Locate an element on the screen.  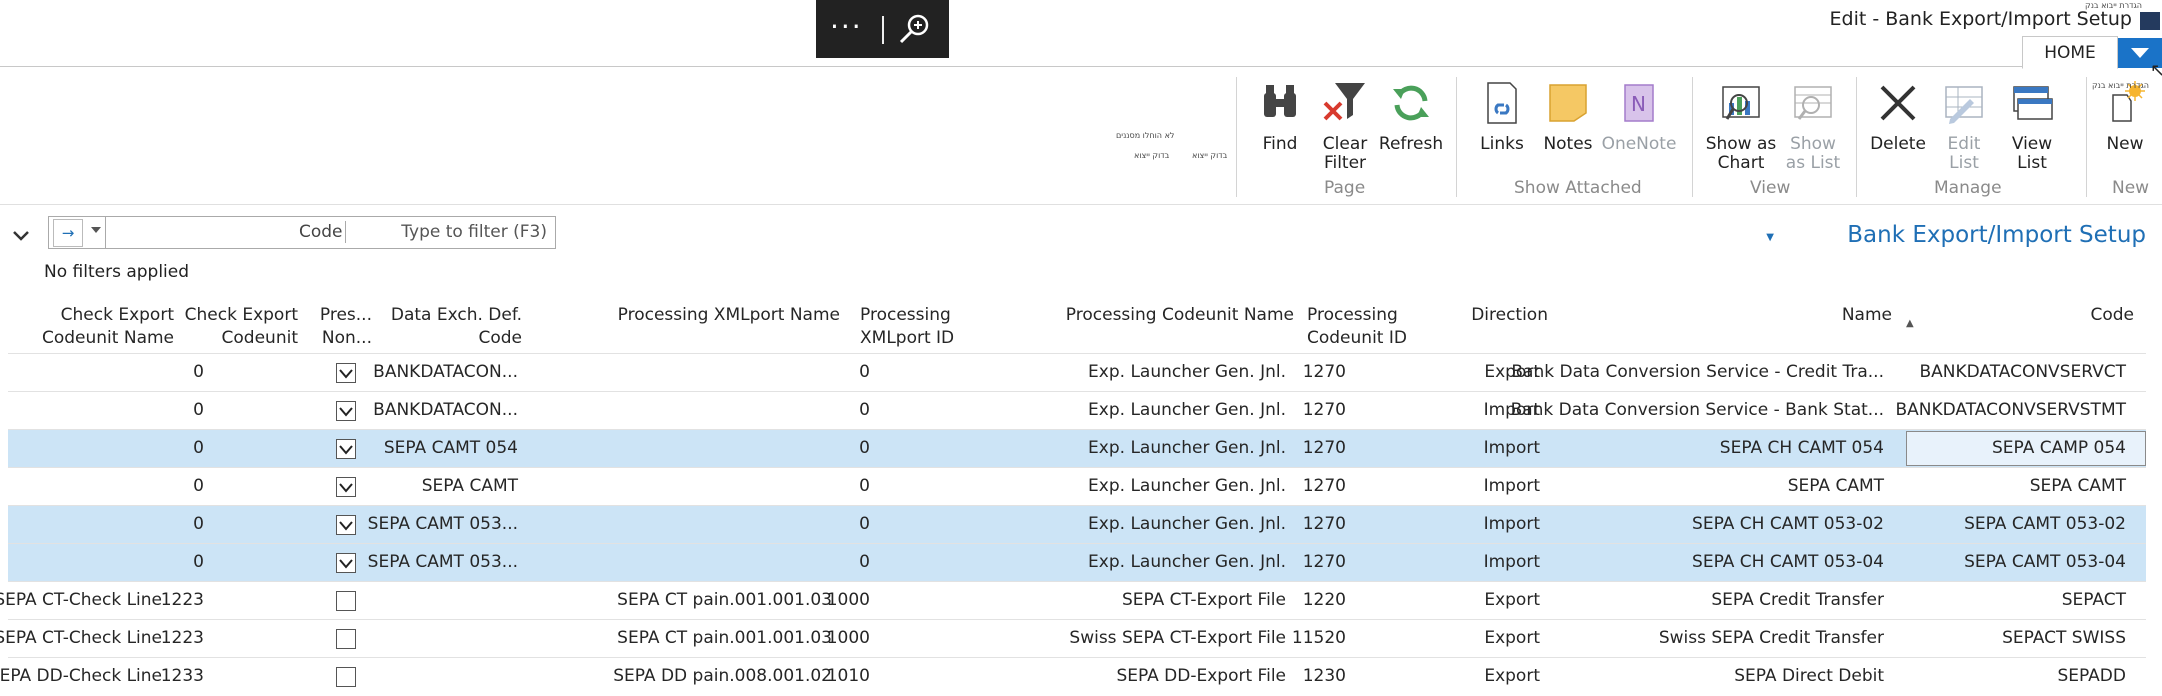
cell-processing-xmlport-name: SEPA DD pain.008.001.02 is located at coordinates (722, 676).